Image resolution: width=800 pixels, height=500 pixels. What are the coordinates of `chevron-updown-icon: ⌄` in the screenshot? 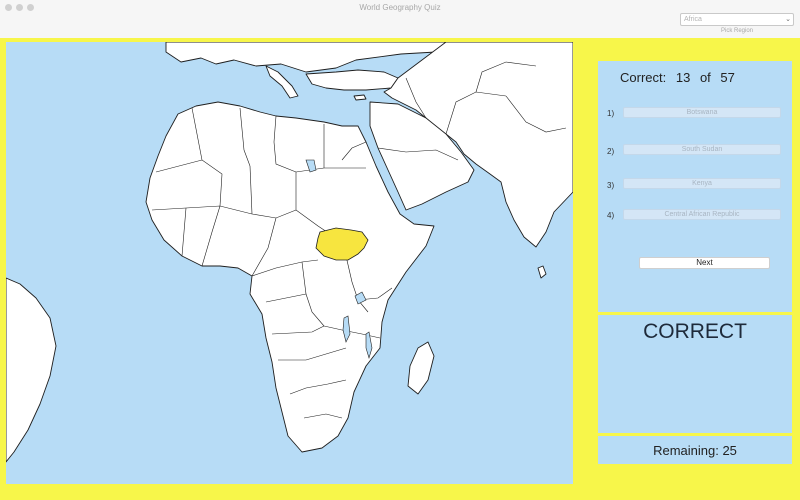 It's located at (788, 19).